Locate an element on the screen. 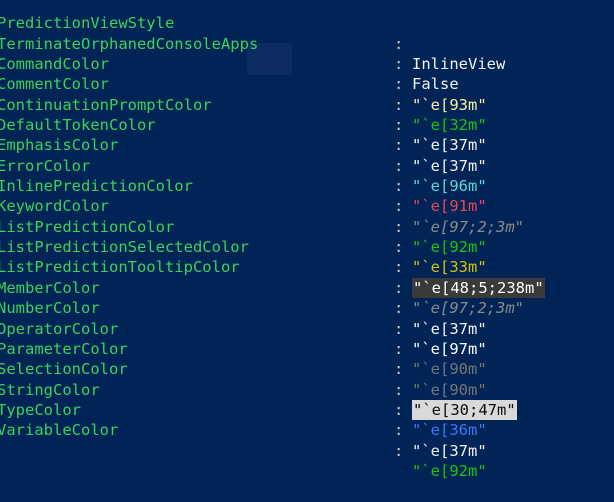  property-value: "`e[36m" is located at coordinates (449, 430).